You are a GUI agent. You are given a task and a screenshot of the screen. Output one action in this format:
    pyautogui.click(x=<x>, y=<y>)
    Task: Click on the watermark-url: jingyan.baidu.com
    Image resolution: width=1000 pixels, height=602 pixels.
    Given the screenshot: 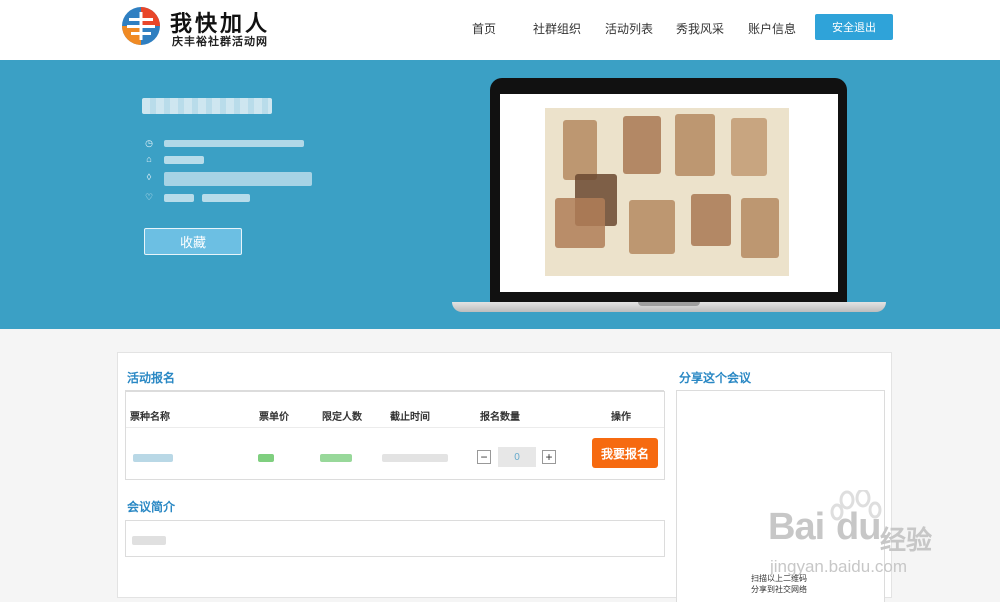 What is the action you would take?
    pyautogui.click(x=839, y=566)
    